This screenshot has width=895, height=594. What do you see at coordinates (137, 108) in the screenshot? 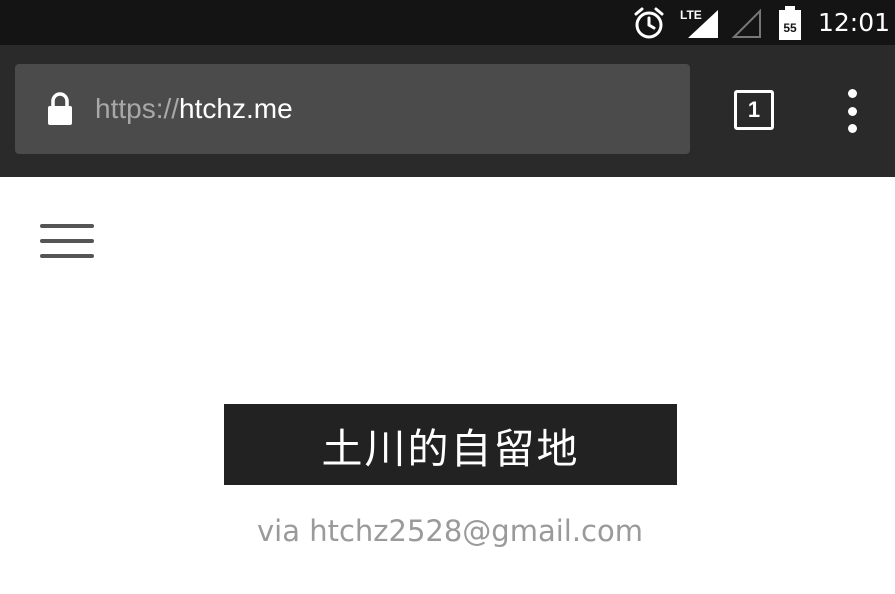
I see `url-scheme: https://` at bounding box center [137, 108].